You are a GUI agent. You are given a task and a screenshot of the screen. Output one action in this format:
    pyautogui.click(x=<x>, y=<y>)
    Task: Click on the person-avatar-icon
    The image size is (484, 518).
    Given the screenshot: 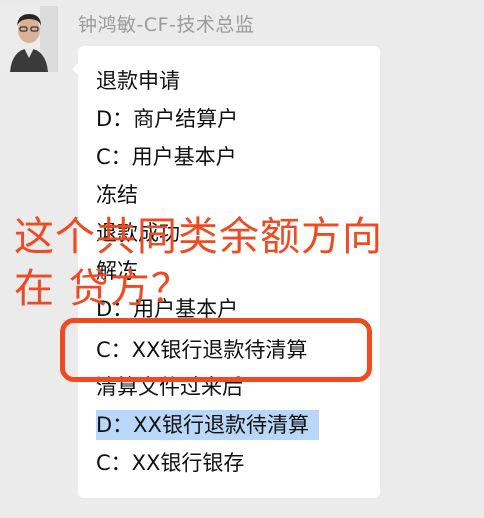 What is the action you would take?
    pyautogui.click(x=29, y=39)
    